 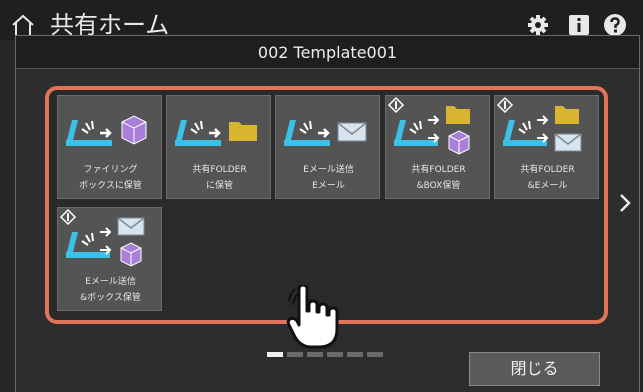 I want to click on template-tile-shared-folder: 共有FOLDER に保管, so click(x=218, y=147).